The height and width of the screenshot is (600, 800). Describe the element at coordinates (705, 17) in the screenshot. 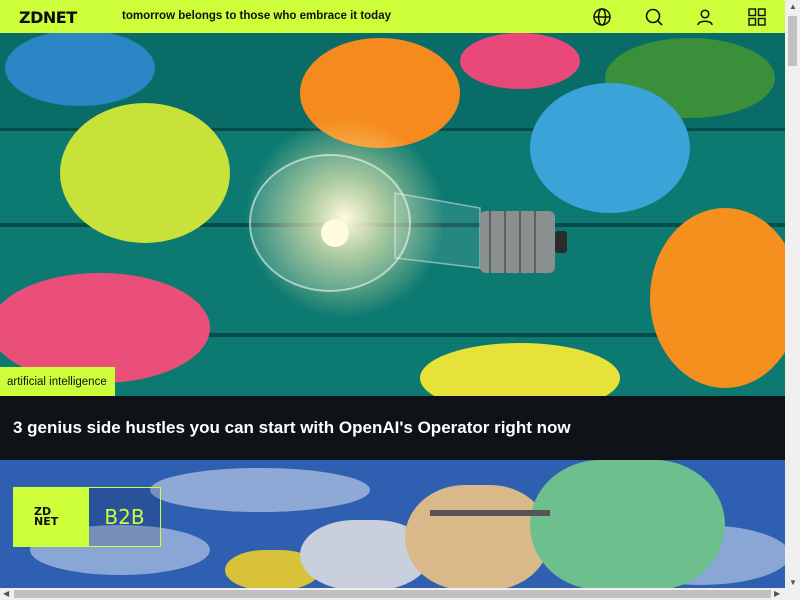

I see `user-icon` at that location.